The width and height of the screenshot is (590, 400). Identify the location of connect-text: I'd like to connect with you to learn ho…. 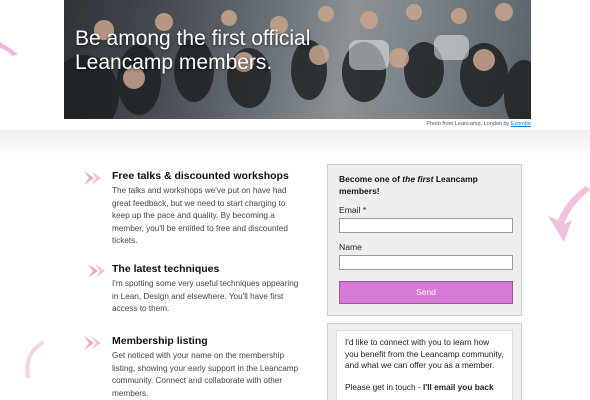
(424, 353).